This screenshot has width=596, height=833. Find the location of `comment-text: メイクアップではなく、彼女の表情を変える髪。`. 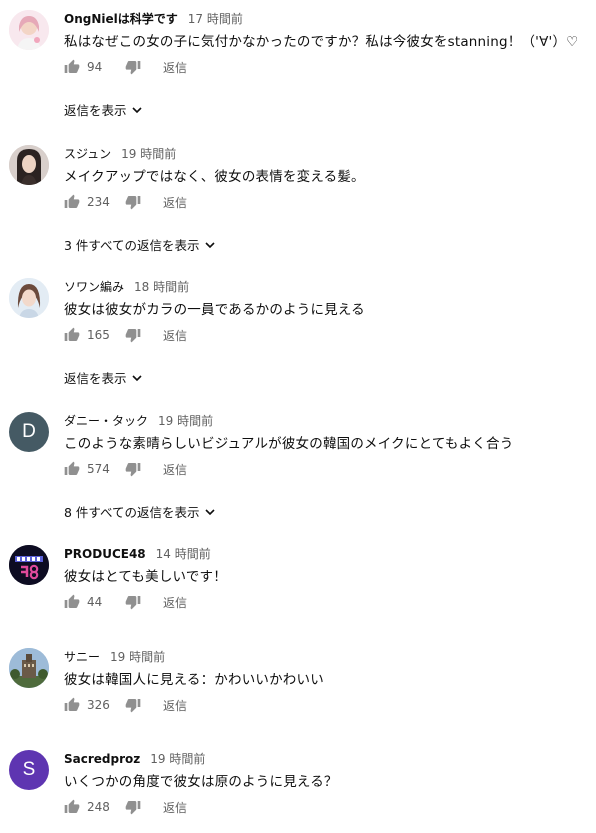

comment-text: メイクアップではなく、彼女の表情を変える髪。 is located at coordinates (214, 177).